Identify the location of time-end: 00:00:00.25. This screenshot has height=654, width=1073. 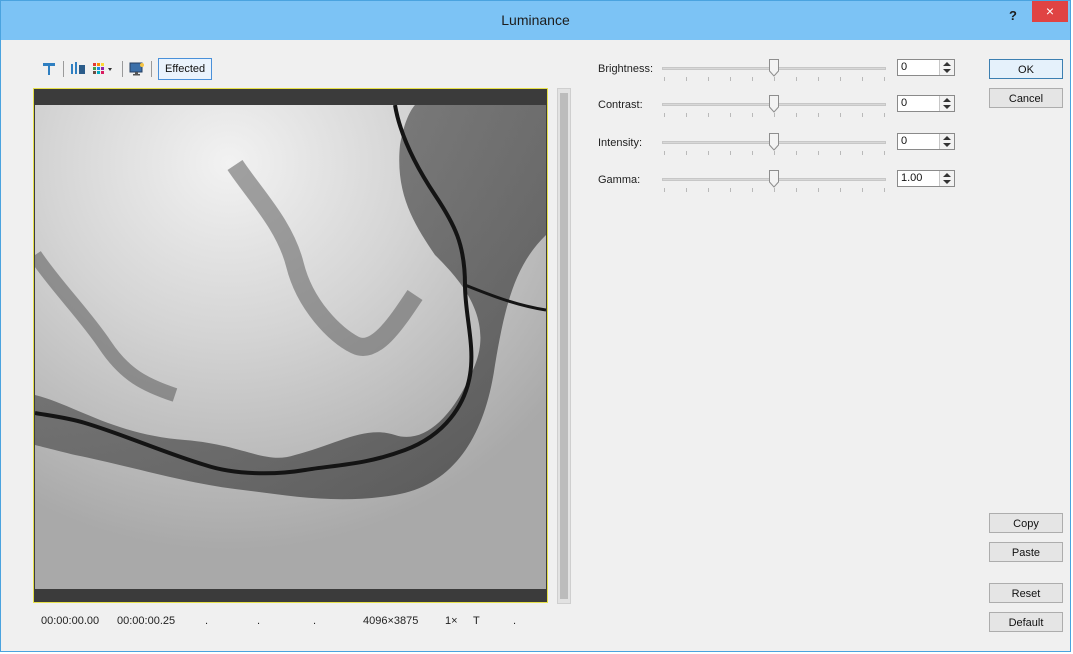
(146, 621).